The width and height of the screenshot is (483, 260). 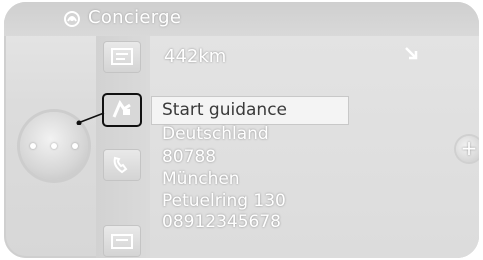 What do you see at coordinates (33, 146) in the screenshot?
I see `knob-left-dot` at bounding box center [33, 146].